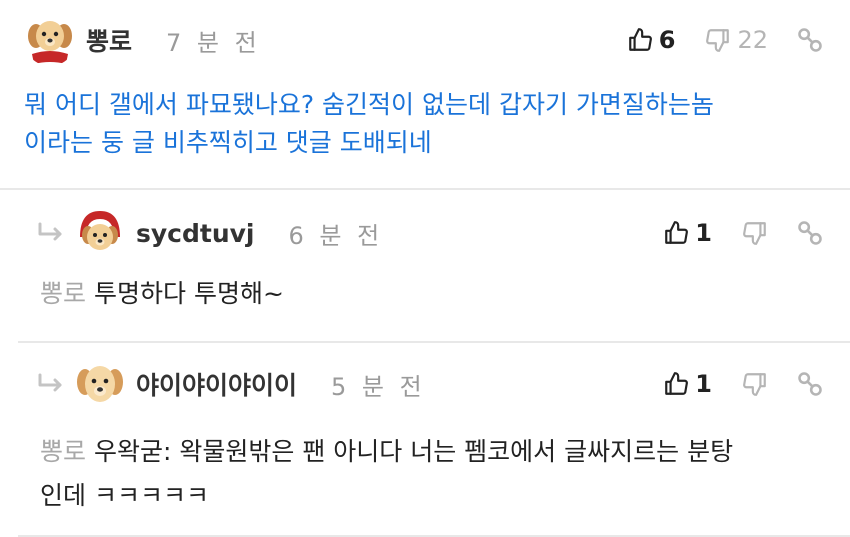  I want to click on nickname: 야이야이야이이, so click(216, 384).